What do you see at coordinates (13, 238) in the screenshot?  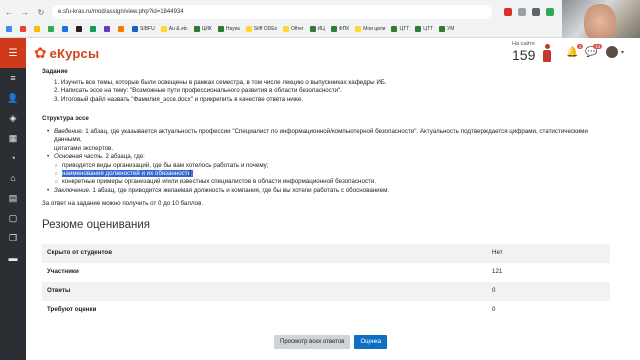 I see `library-icon: ❐` at bounding box center [13, 238].